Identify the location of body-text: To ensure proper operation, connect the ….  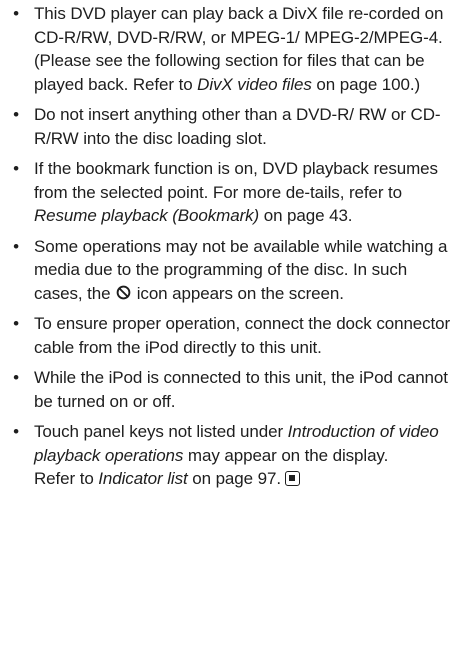
(242, 335).